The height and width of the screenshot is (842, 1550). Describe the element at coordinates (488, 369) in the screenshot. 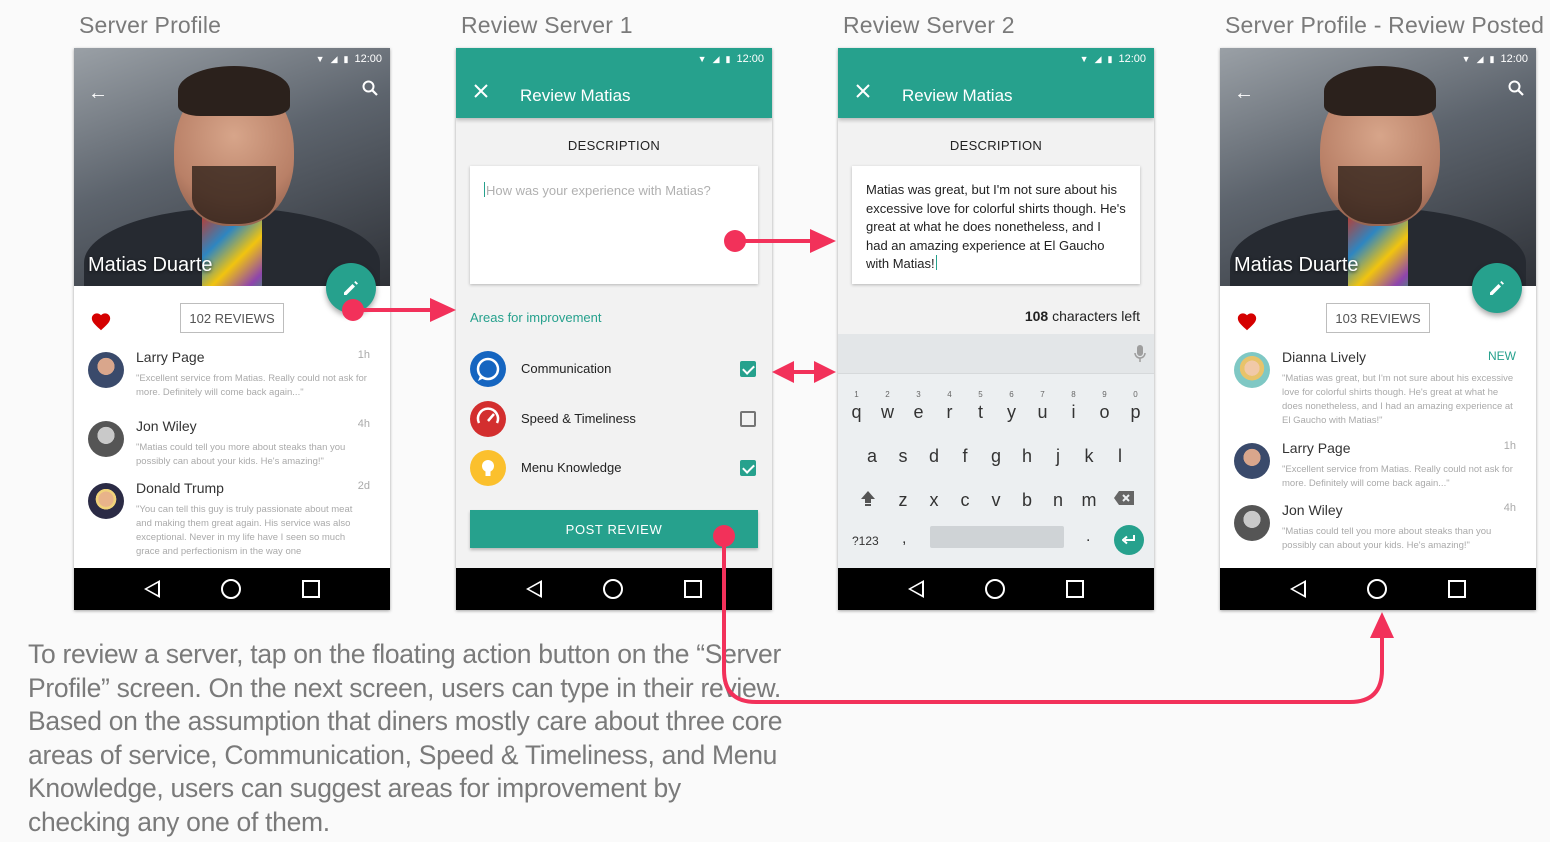

I see `chat-bubble-icon` at that location.